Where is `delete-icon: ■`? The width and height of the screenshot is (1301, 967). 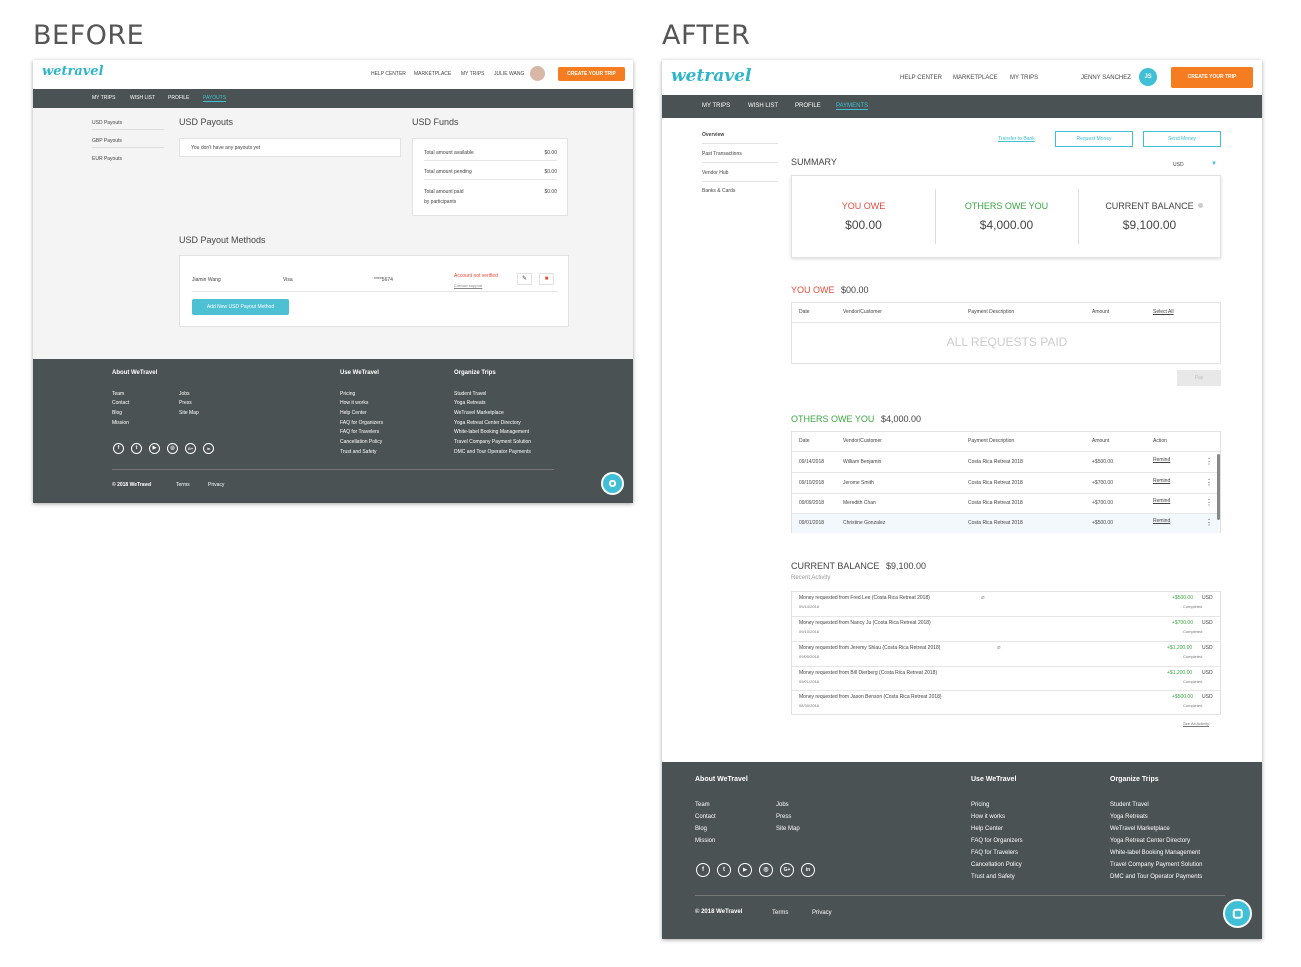
delete-icon: ■ is located at coordinates (546, 279).